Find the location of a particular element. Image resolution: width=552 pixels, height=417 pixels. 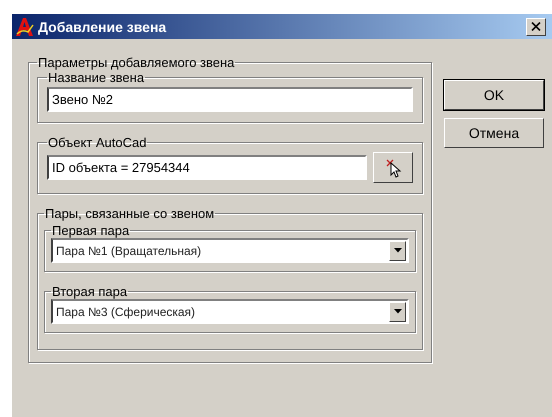

pick-object-button is located at coordinates (393, 167).